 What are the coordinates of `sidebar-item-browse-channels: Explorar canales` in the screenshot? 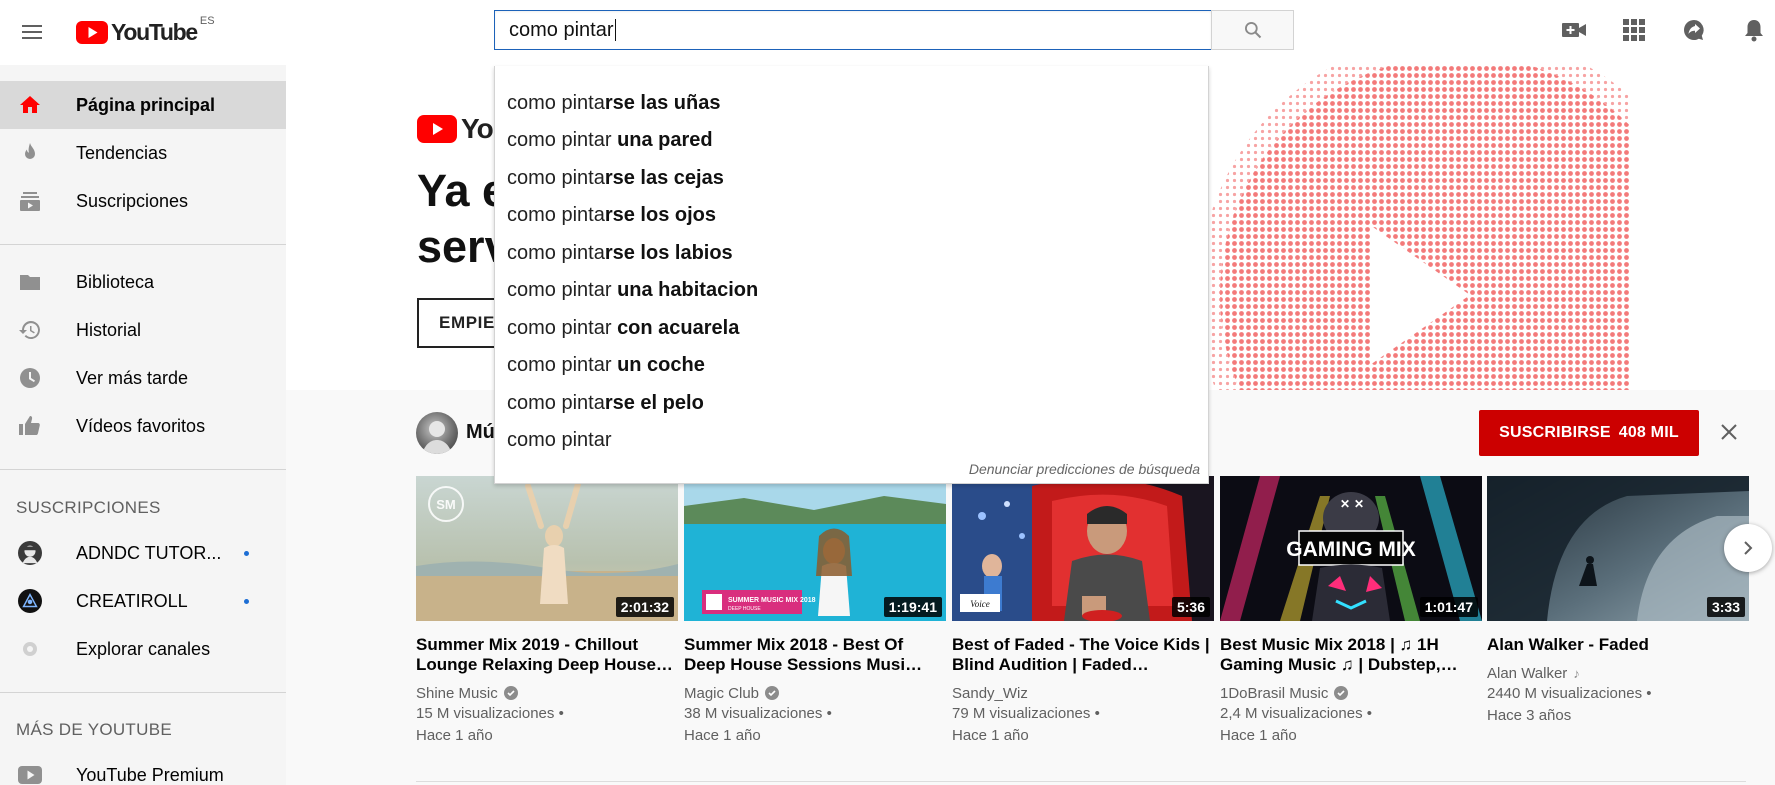 It's located at (143, 649).